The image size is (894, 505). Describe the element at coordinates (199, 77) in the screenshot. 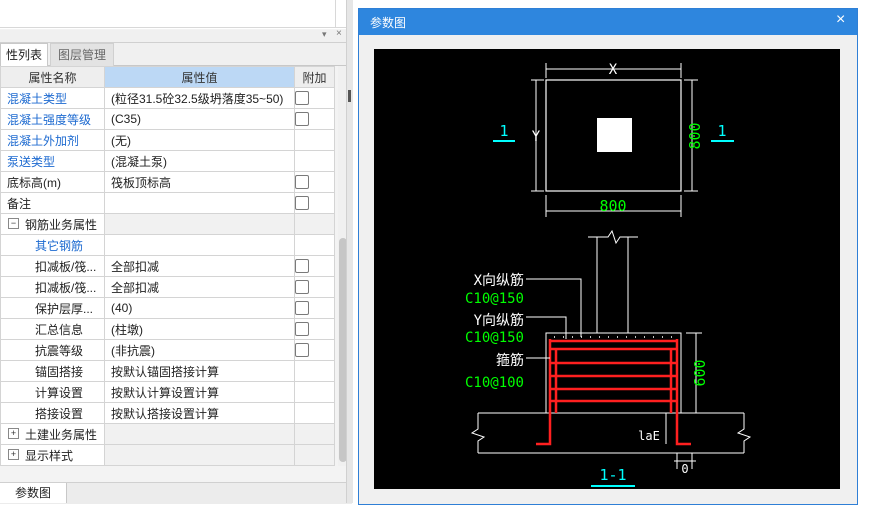

I see `column-header-value: 属性值` at that location.